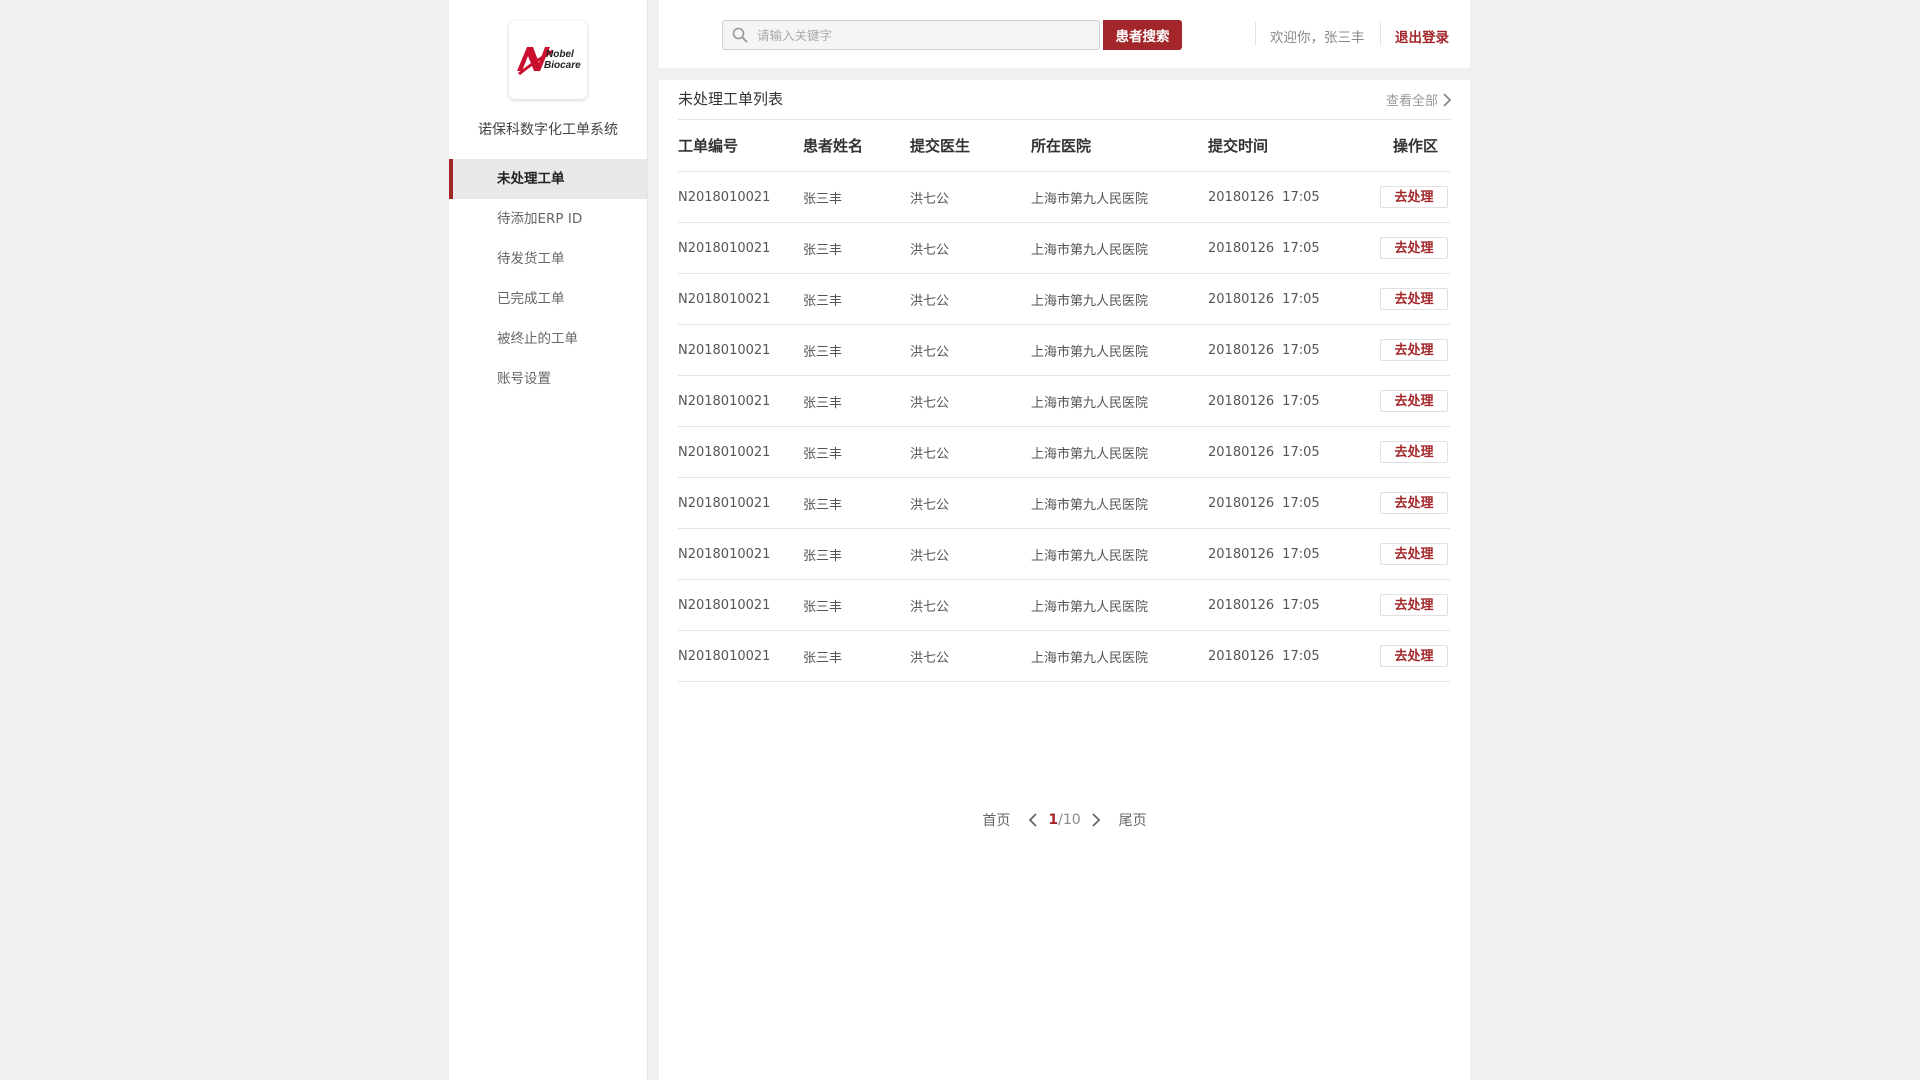 Image resolution: width=1920 pixels, height=1080 pixels. What do you see at coordinates (548, 219) in the screenshot?
I see `sidebar-item-pending-erp-id: 待添加ERP ID` at bounding box center [548, 219].